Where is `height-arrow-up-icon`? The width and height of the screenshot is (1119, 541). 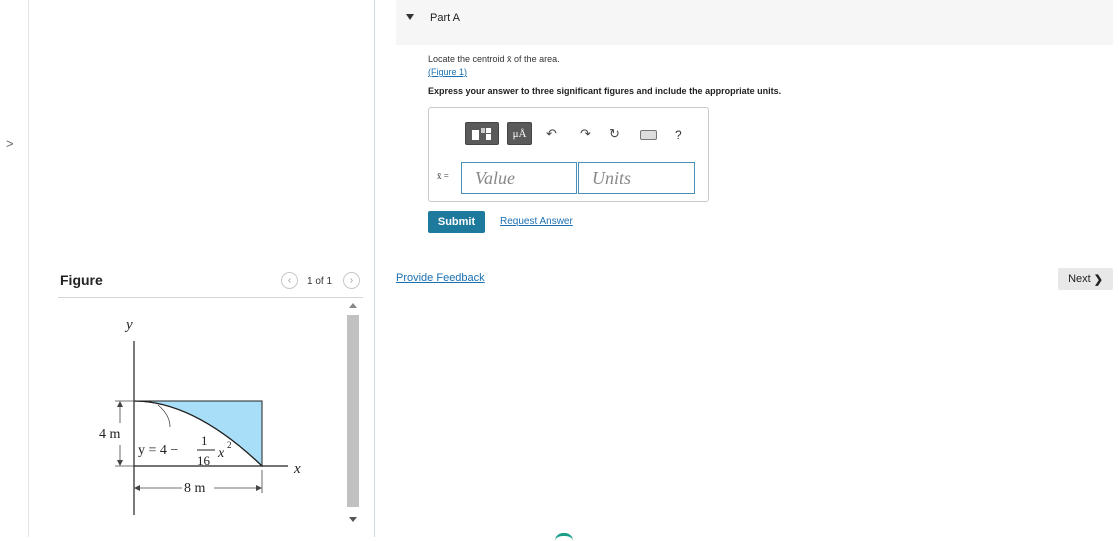
height-arrow-up-icon is located at coordinates (120, 404).